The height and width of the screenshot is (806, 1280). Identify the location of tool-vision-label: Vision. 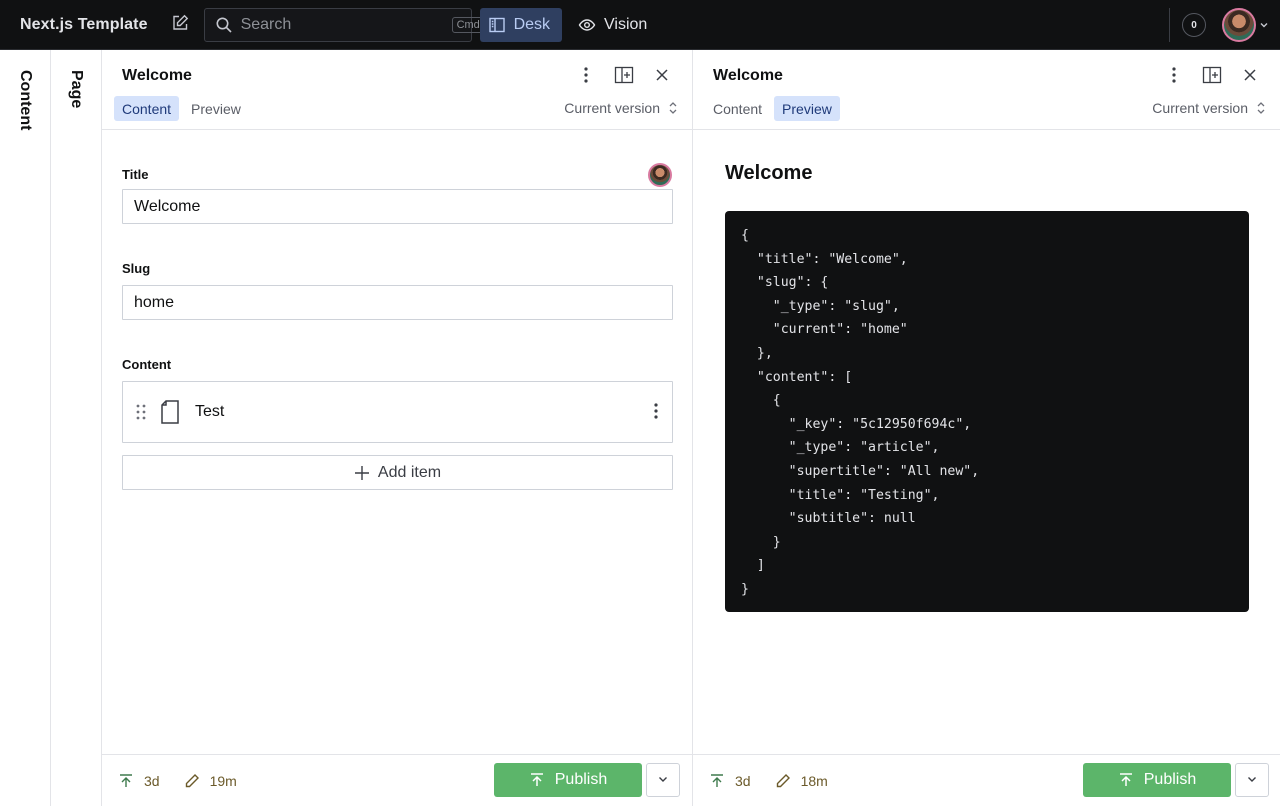
(626, 24).